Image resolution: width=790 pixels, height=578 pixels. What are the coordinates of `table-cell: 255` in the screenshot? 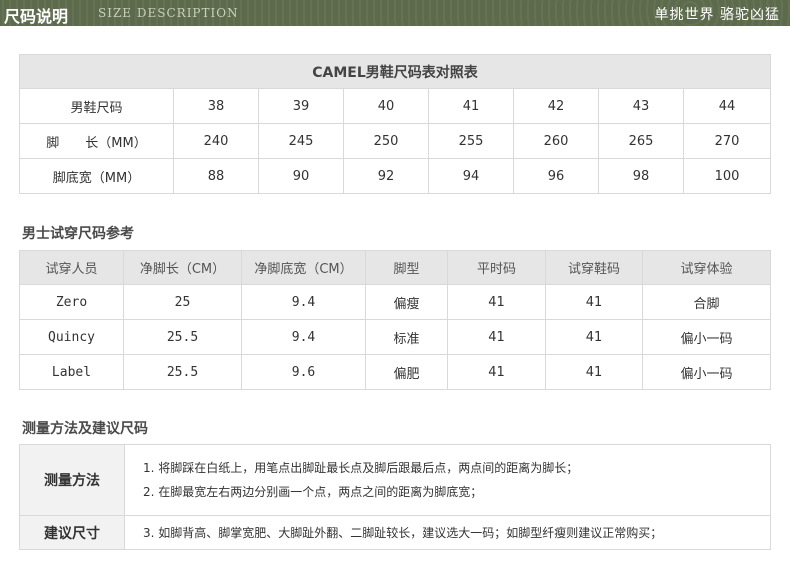 It's located at (471, 141).